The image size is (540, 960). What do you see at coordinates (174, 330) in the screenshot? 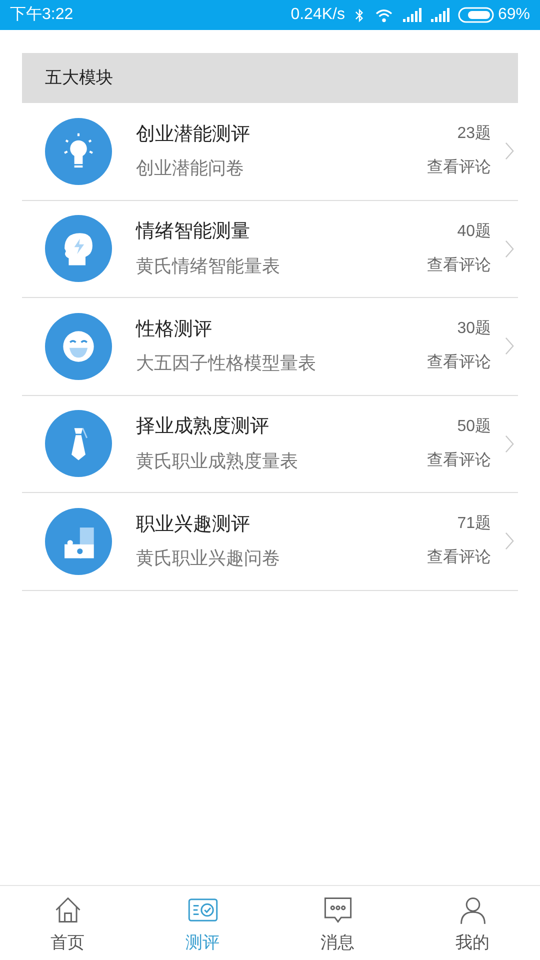
I see `module-title: 性格测评` at bounding box center [174, 330].